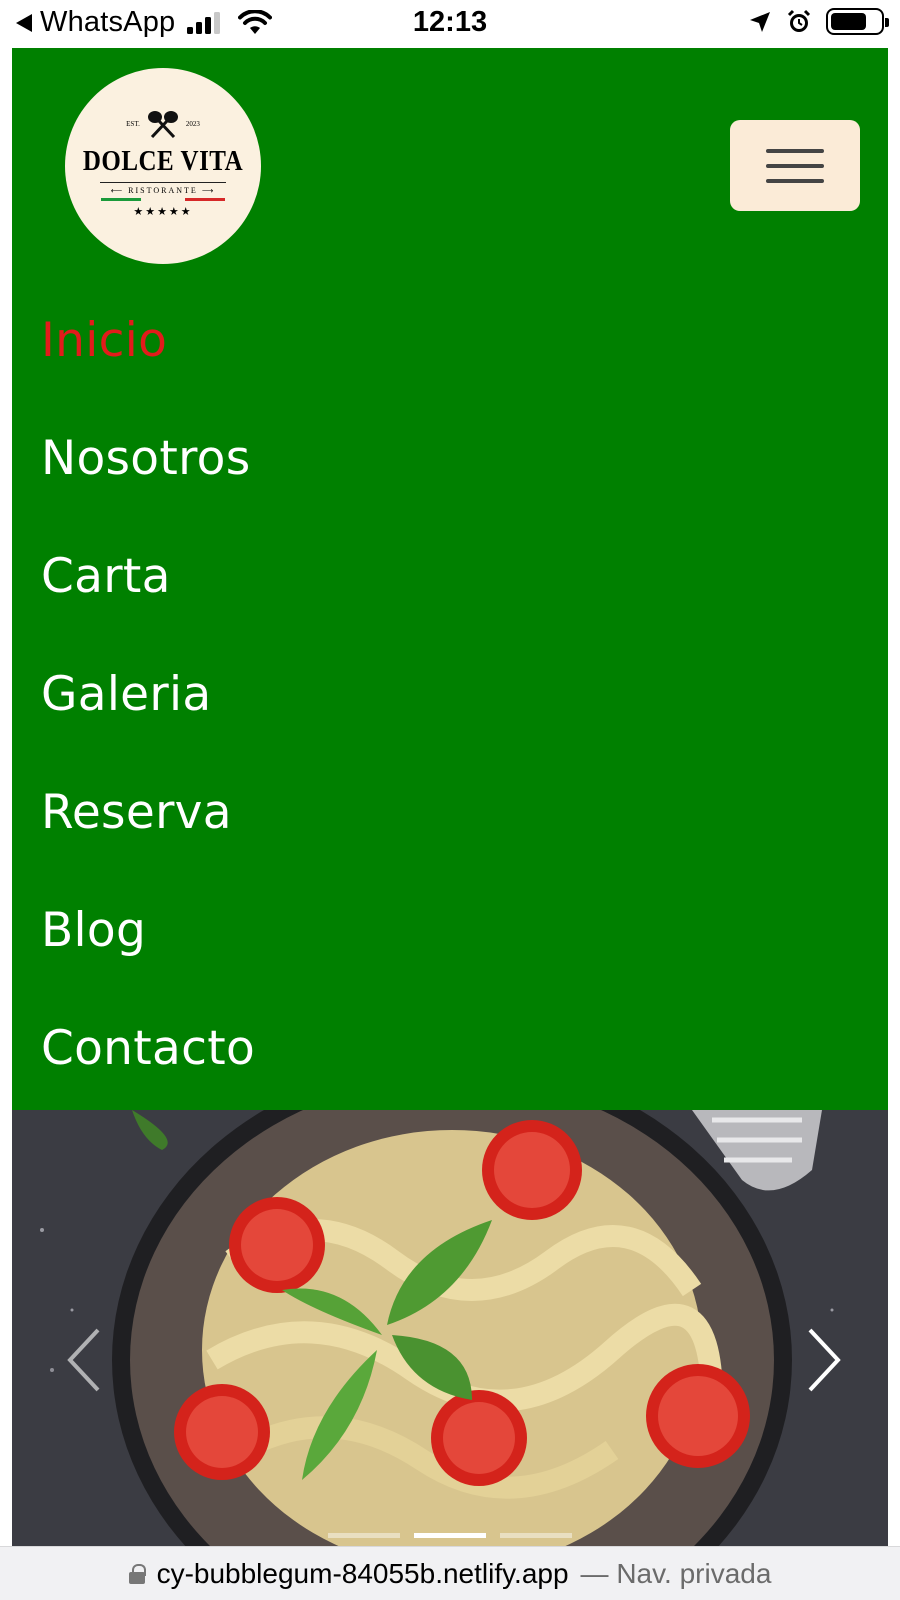 This screenshot has width=900, height=1600. Describe the element at coordinates (108, 22) in the screenshot. I see `back-app-label: WhatsApp` at that location.